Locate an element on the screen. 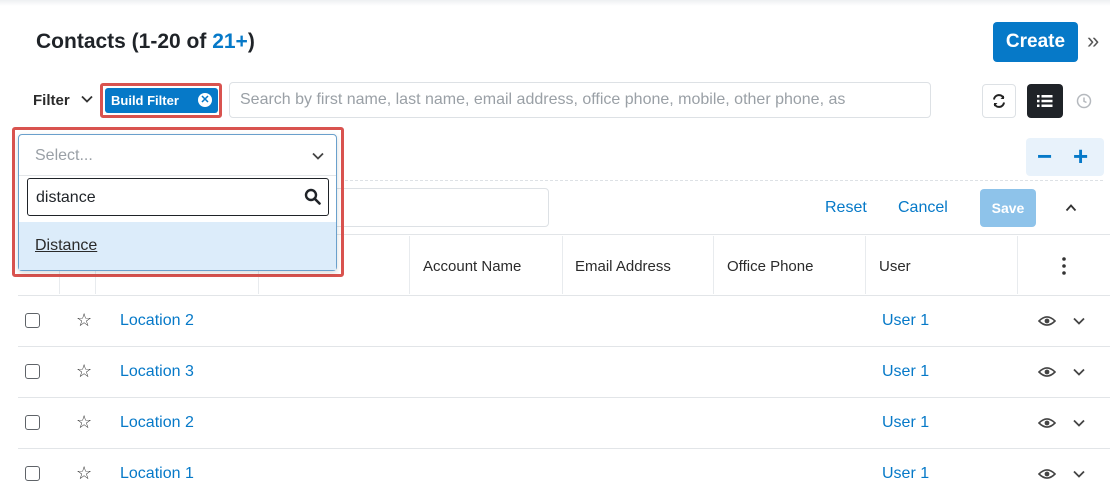  refresh-icon is located at coordinates (999, 101).